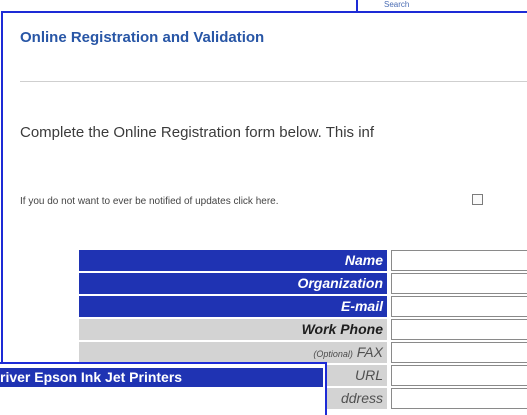 This screenshot has height=415, width=527. I want to click on work-phone-label: Work Phone, so click(233, 329).